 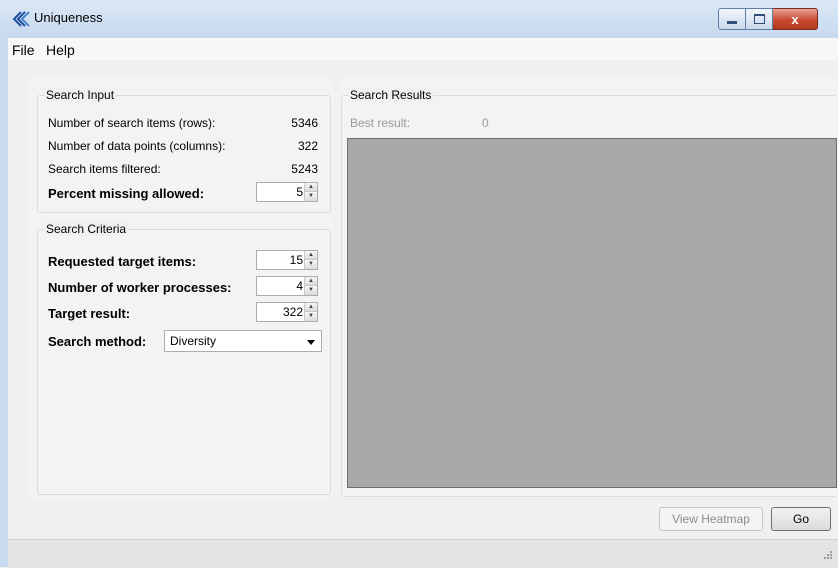 I want to click on columns-label: Number of data points (columns):, so click(x=137, y=146).